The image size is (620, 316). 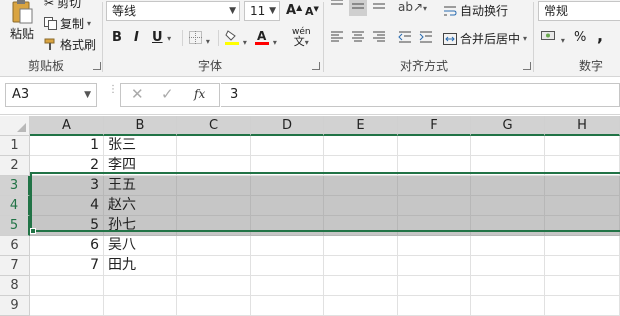 I want to click on row-header-3: 3, so click(x=15, y=186).